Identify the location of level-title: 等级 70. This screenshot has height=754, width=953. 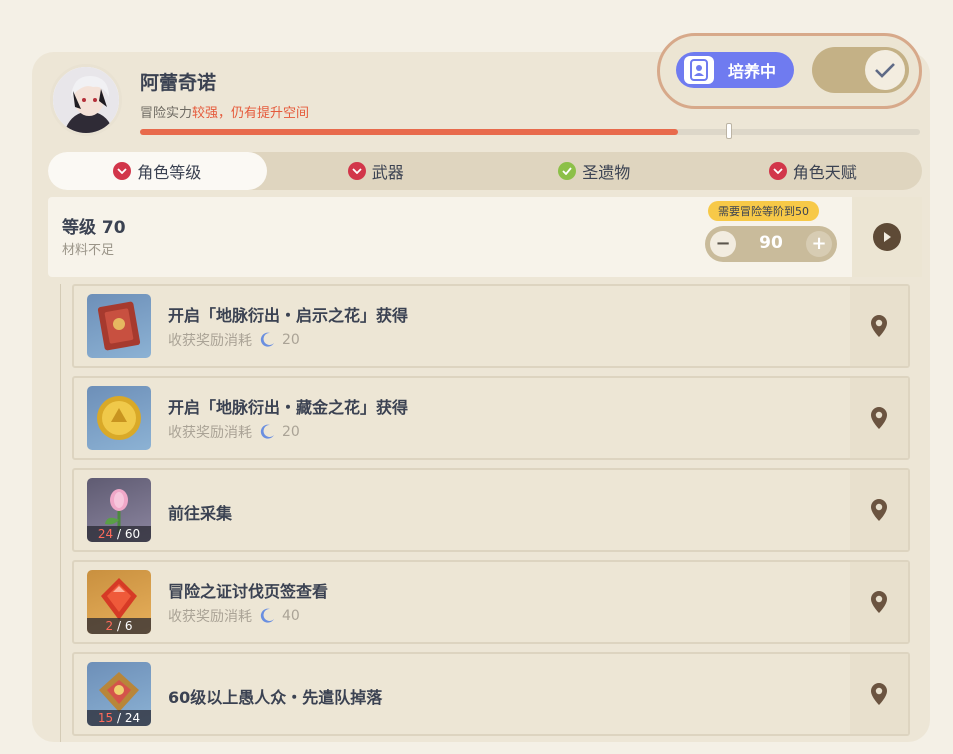
(94, 228).